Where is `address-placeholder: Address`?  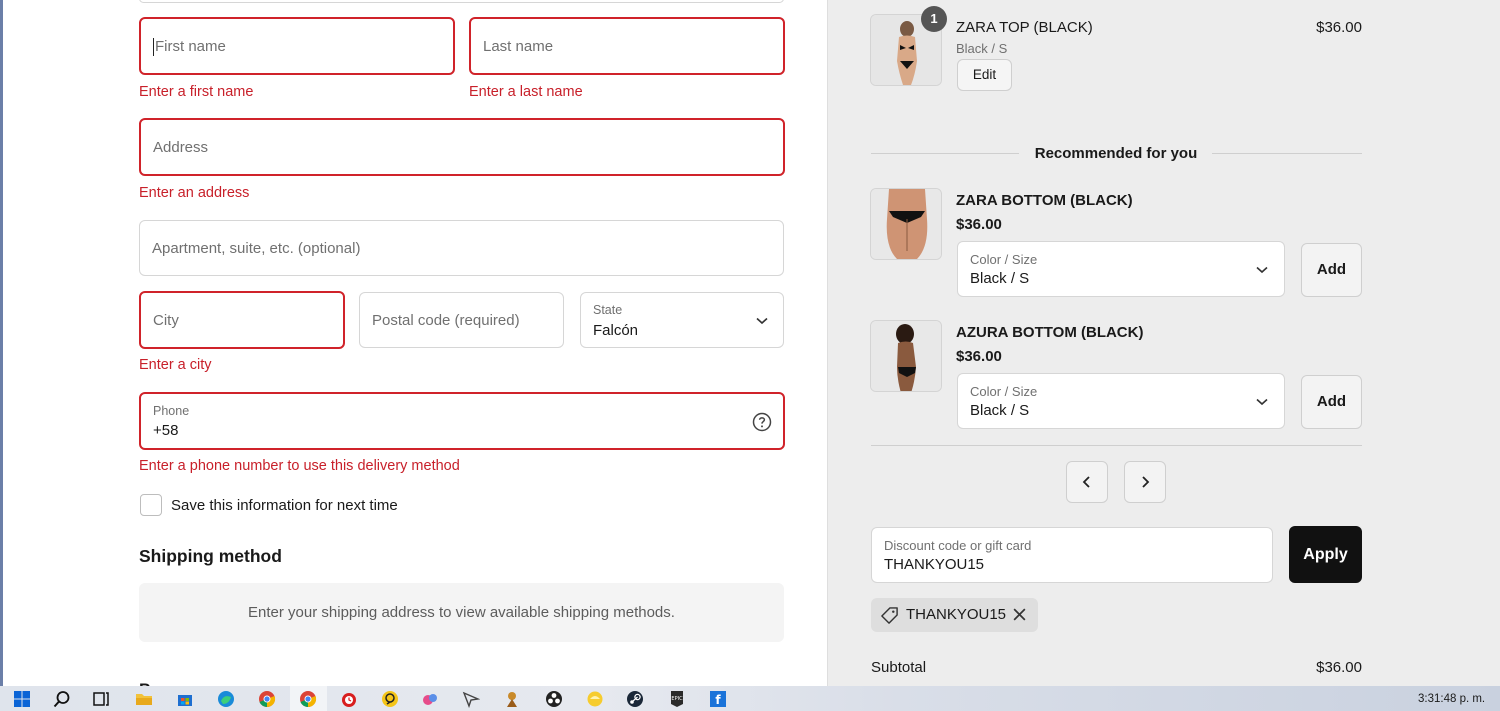 address-placeholder: Address is located at coordinates (181, 147).